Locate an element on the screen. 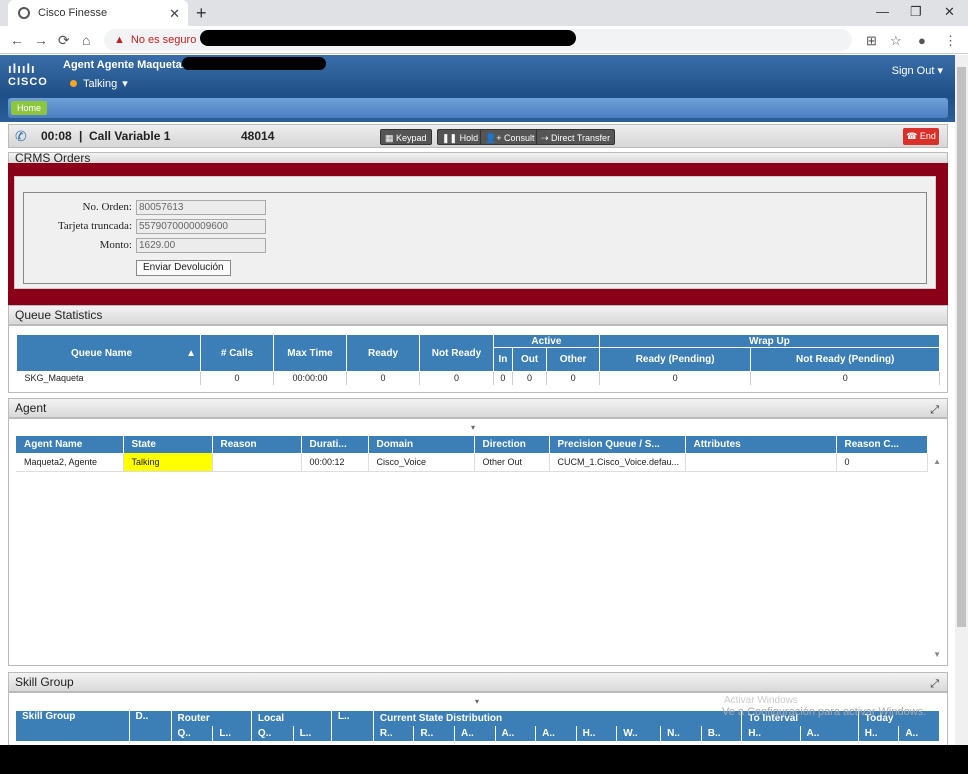  col-not-ready-pending: Not Ready (Pending) is located at coordinates (845, 359).